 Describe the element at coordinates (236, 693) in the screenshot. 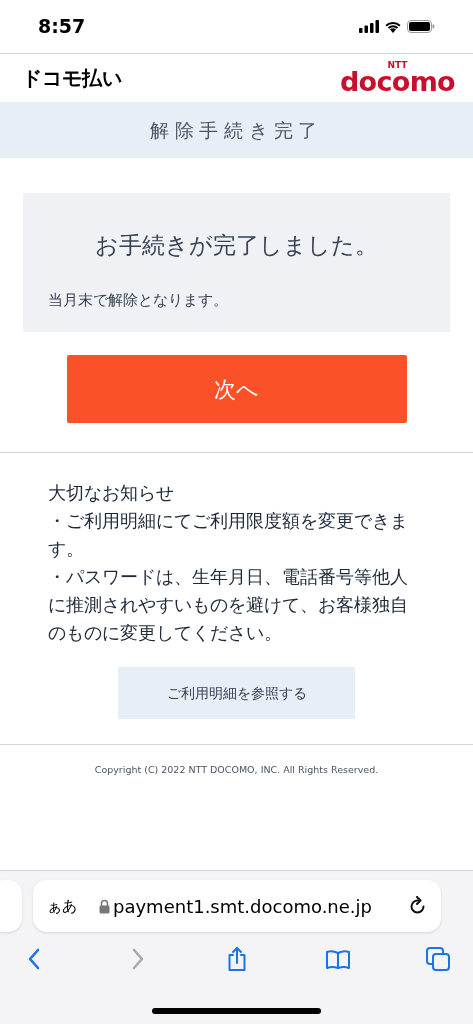

I see `statement-button: ご利用明細を参照する` at that location.